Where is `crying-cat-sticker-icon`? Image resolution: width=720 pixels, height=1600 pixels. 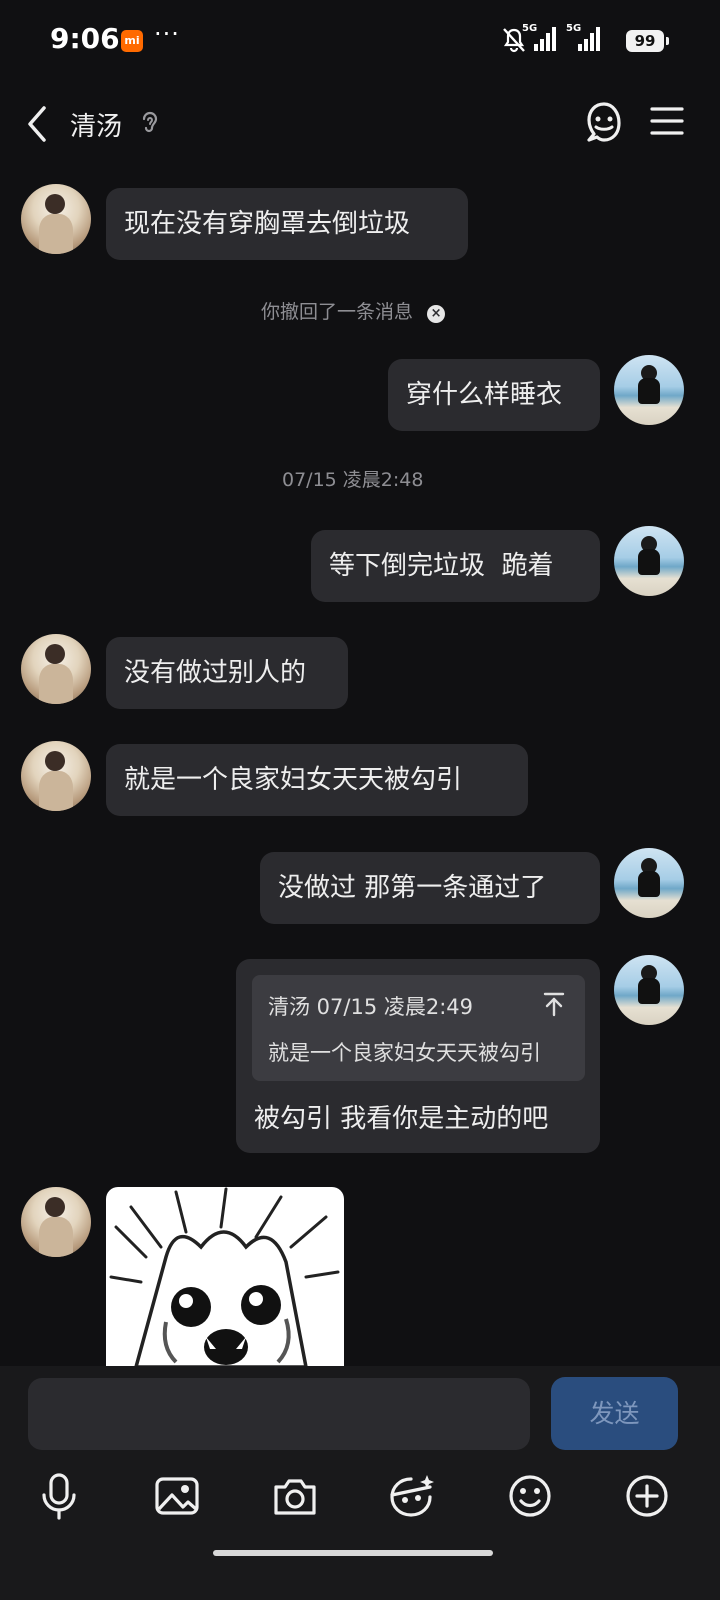 crying-cat-sticker-icon is located at coordinates (225, 1277).